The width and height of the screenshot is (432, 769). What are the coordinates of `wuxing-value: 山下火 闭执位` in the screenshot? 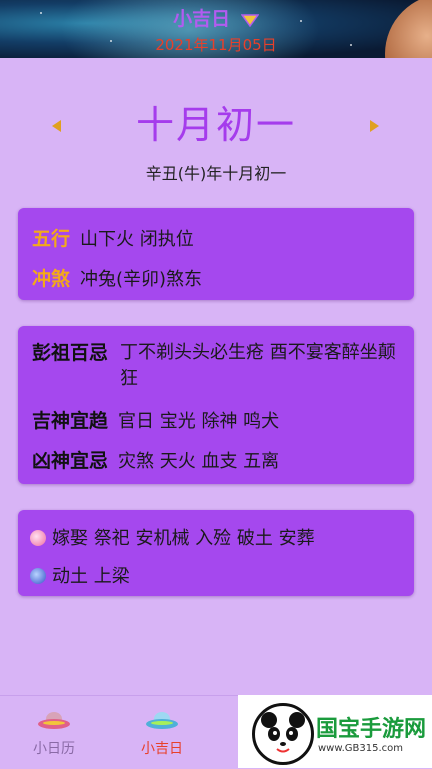 It's located at (137, 239).